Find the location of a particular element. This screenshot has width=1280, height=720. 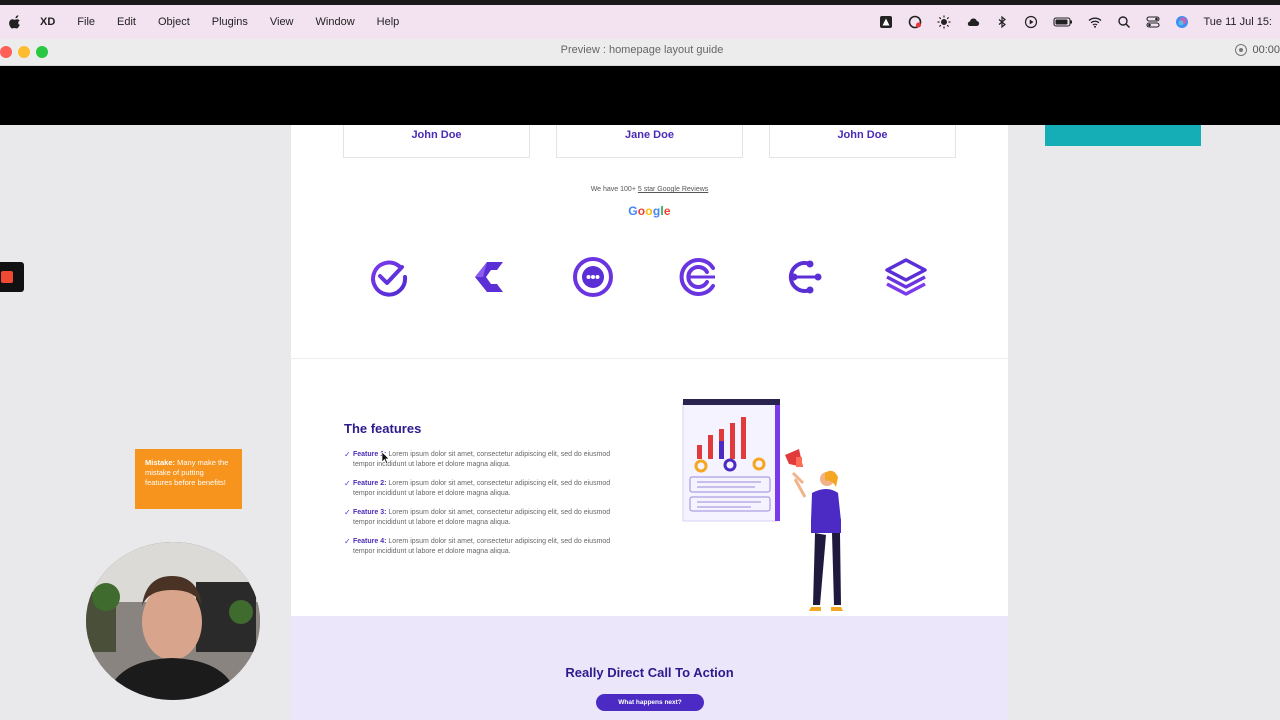

menubar-clock: Tue 11 Jul 15: is located at coordinates (1238, 22).